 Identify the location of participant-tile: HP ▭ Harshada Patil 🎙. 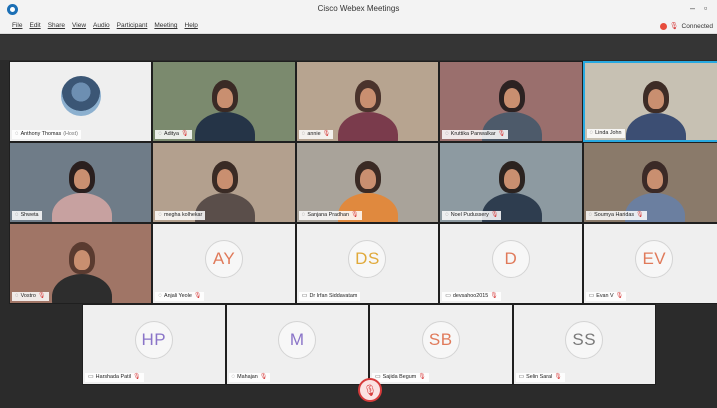
(154, 344).